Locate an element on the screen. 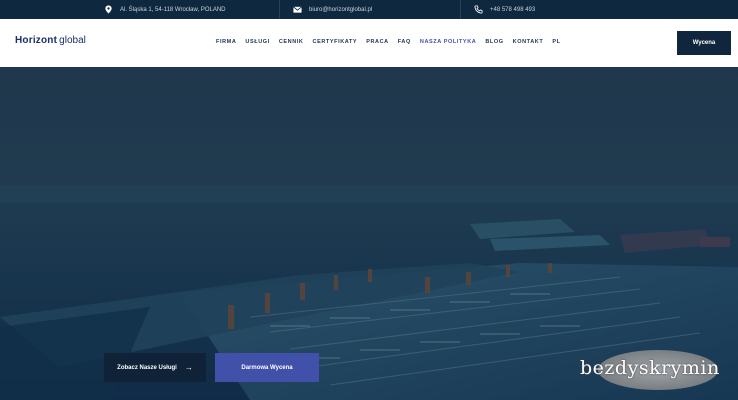 Image resolution: width=738 pixels, height=400 pixels. email-link: biuro@horizontglobal.pl is located at coordinates (340, 10).